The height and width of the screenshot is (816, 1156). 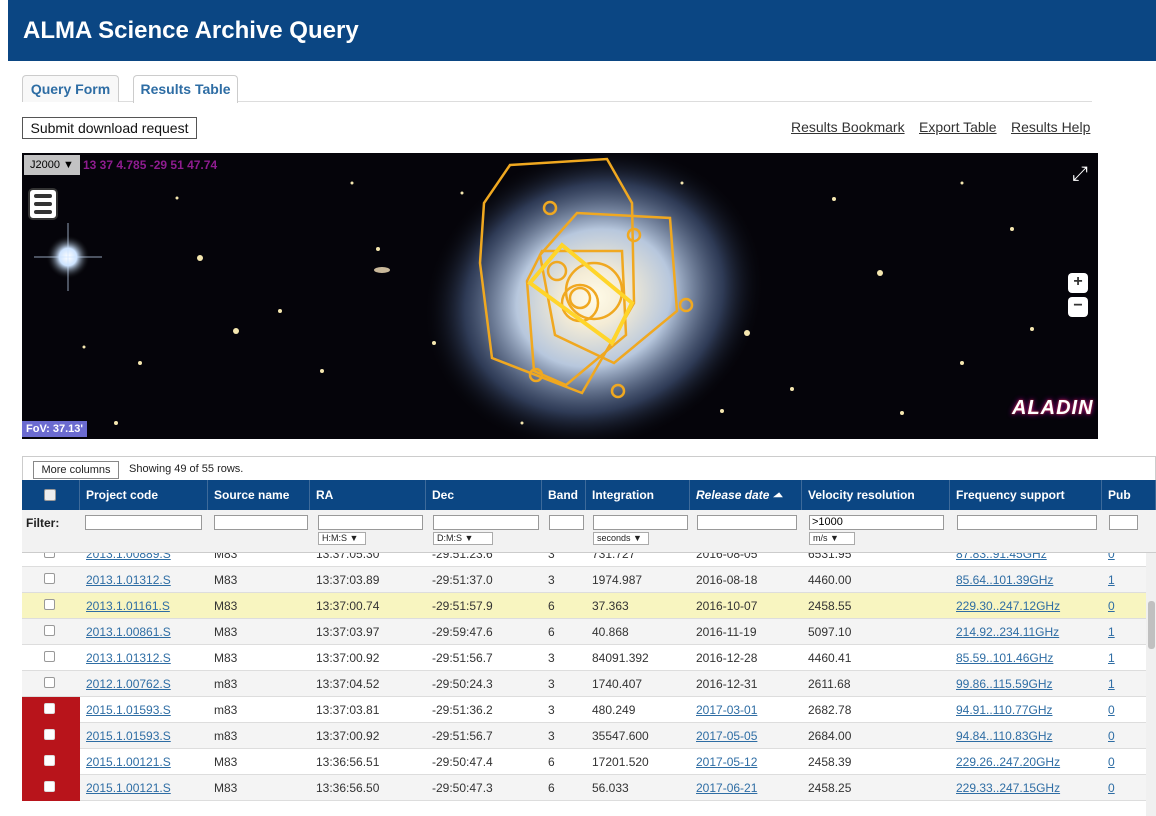 What do you see at coordinates (463, 538) in the screenshot?
I see `dec-unit-select: D:M:S ▼` at bounding box center [463, 538].